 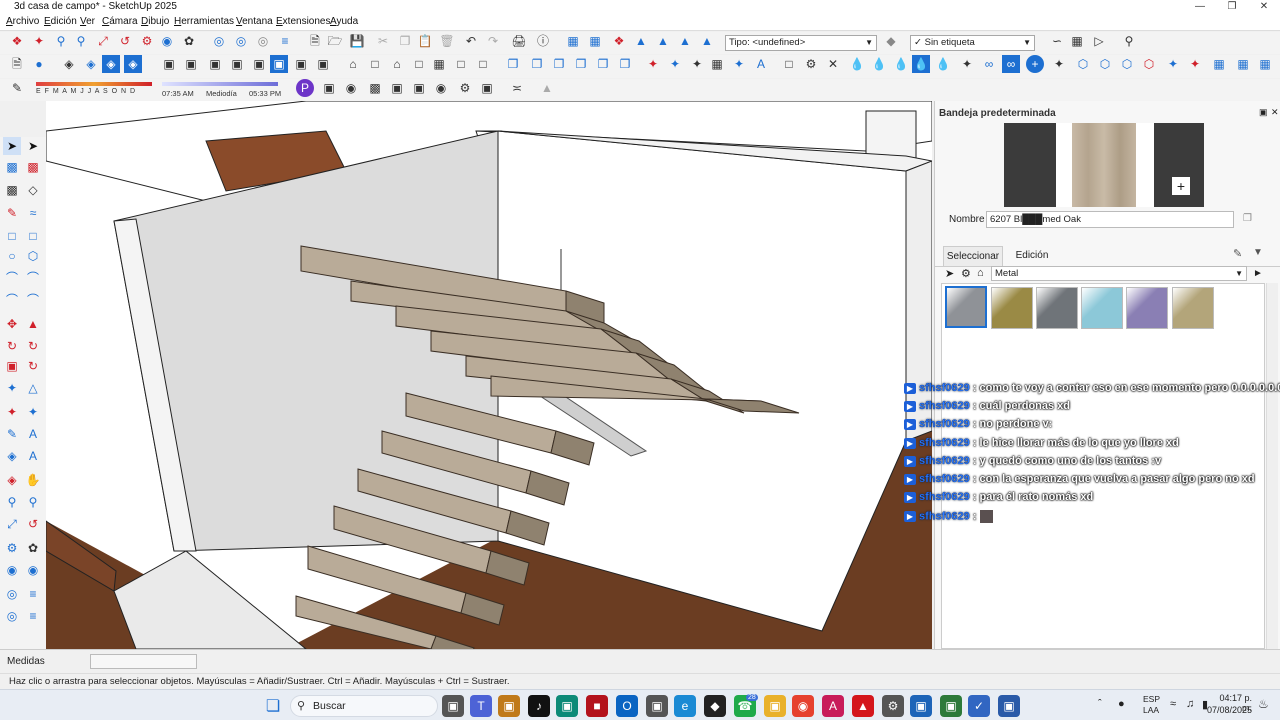 What do you see at coordinates (237, 64) in the screenshot?
I see `hidden-line-icon: ▣` at bounding box center [237, 64].